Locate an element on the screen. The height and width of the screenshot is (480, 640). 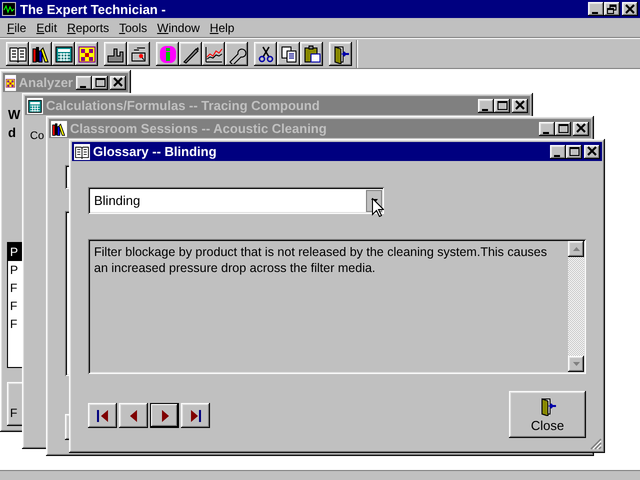
restore-icon is located at coordinates (612, 9).